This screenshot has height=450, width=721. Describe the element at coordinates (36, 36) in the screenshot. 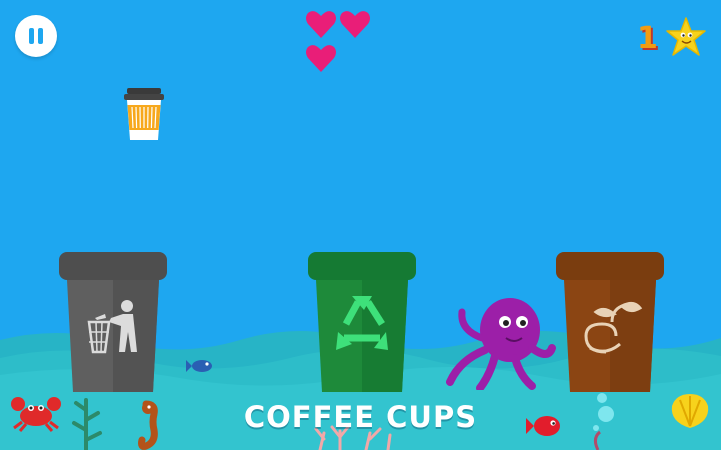

I see `pause-button` at that location.